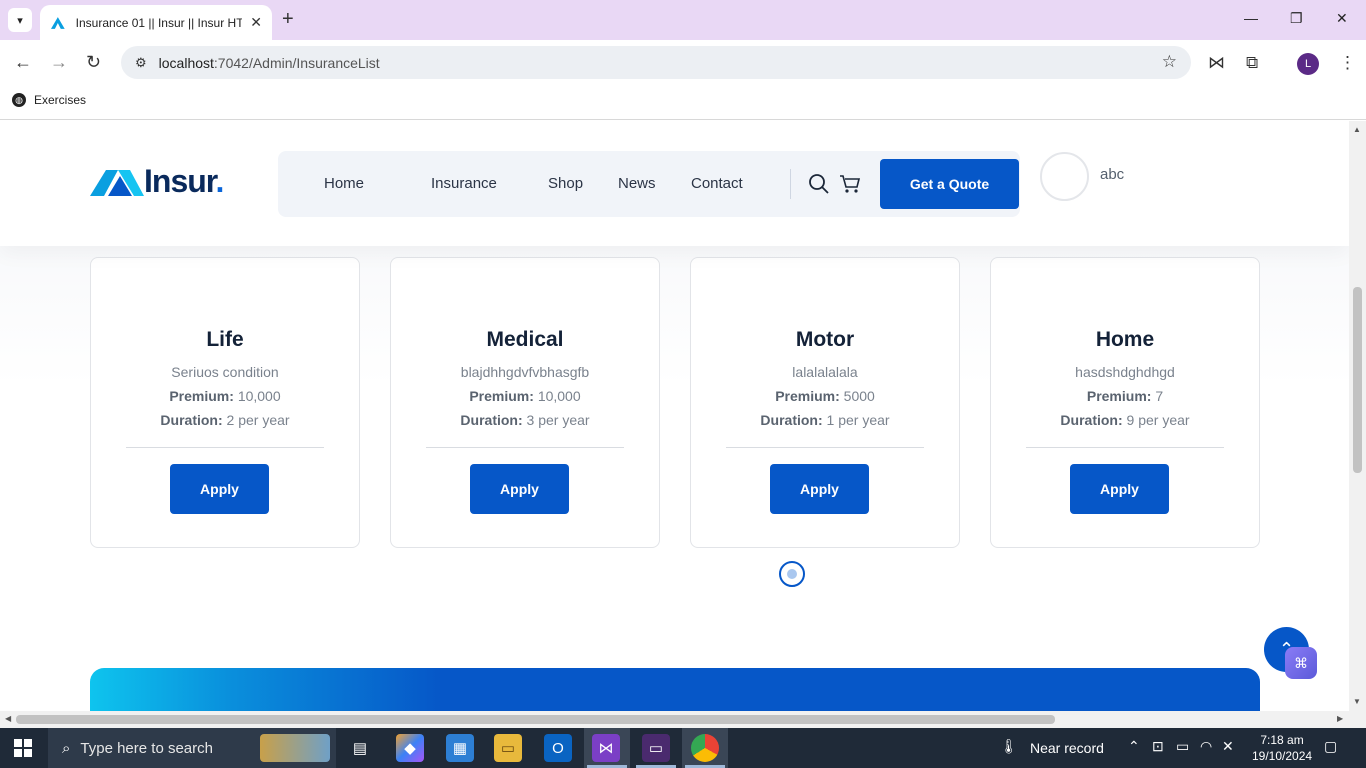 The width and height of the screenshot is (1366, 768). Describe the element at coordinates (410, 748) in the screenshot. I see `copilot-app-icon: ◆` at that location.